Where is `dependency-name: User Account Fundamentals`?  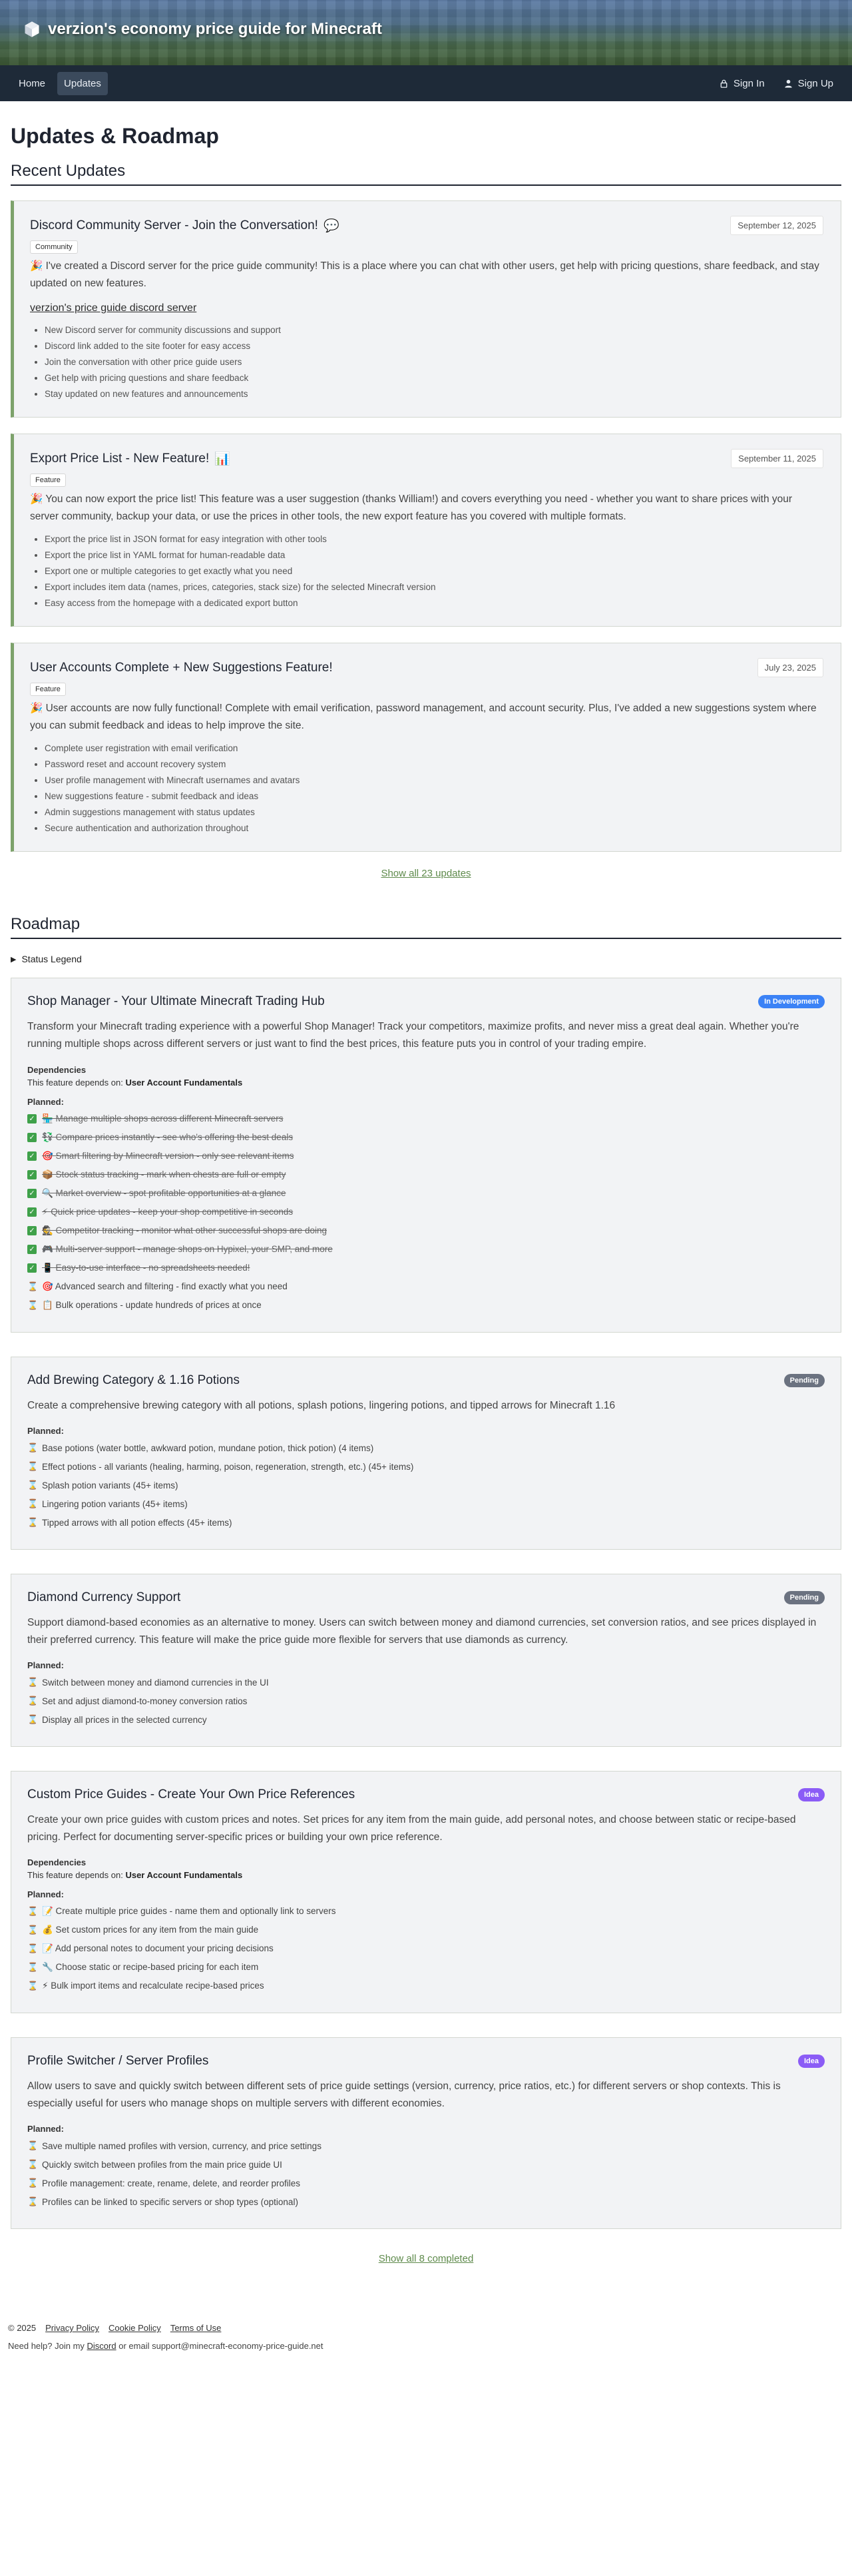 dependency-name: User Account Fundamentals is located at coordinates (184, 1082).